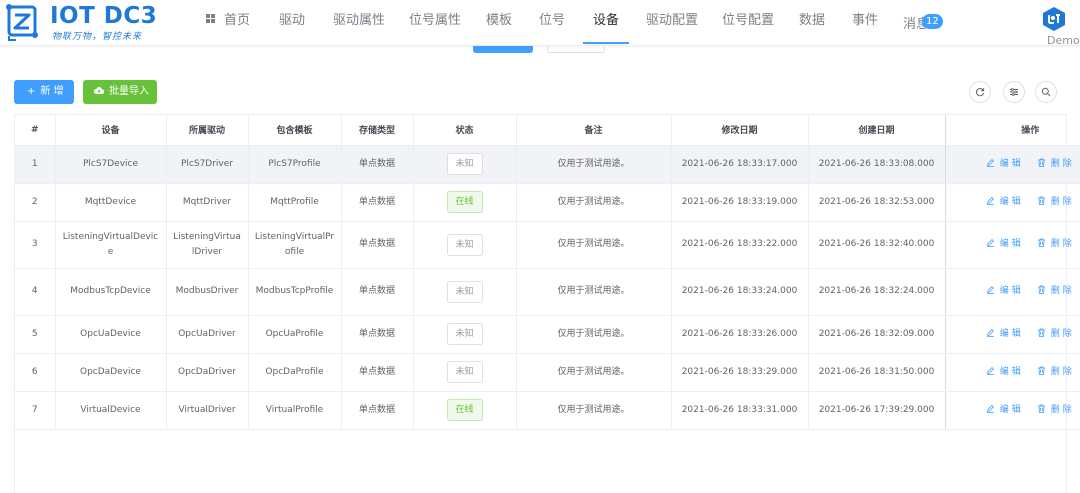  Describe the element at coordinates (547, 130) in the screenshot. I see `table-header-row: # 设备 所属驱动 包含模板 存储类型 状态 备注 修改日期 创建日期 操作` at that location.